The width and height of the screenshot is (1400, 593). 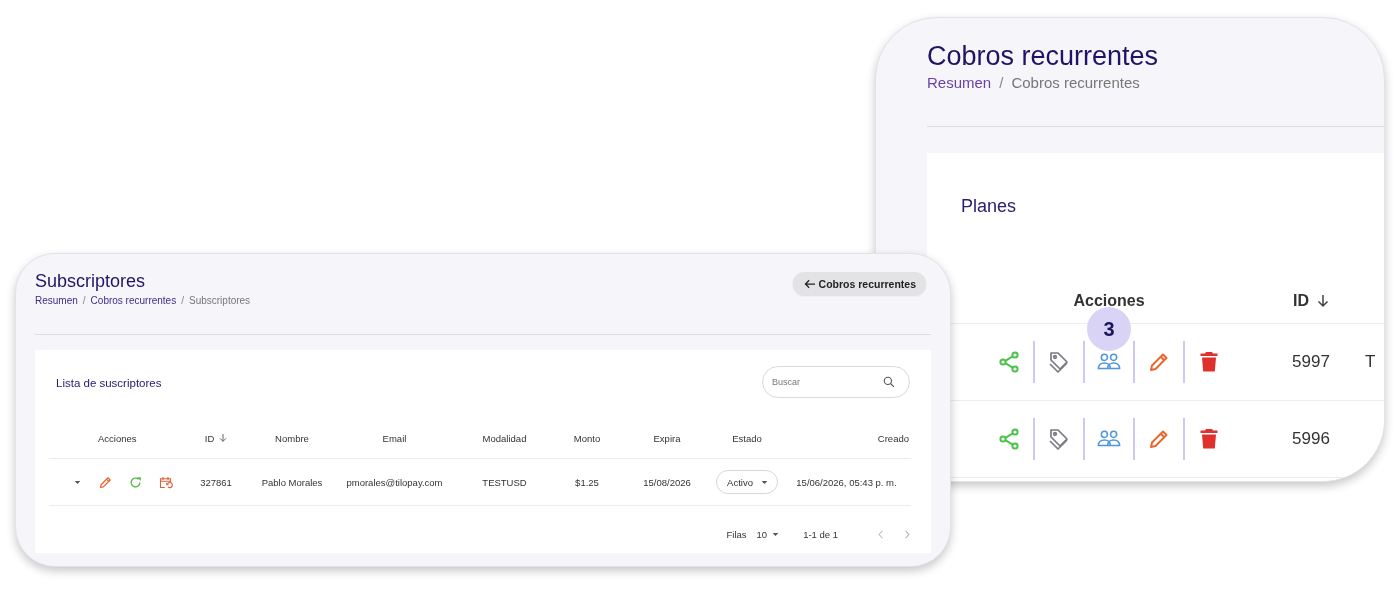 I want to click on breadcrumb-link: Cobros recurrentes, so click(x=133, y=300).